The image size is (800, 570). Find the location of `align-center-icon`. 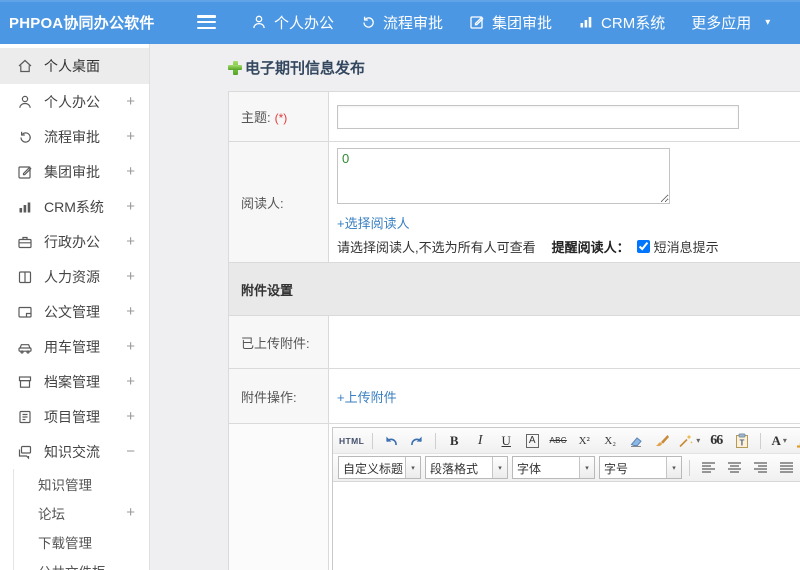

align-center-icon is located at coordinates (734, 467).